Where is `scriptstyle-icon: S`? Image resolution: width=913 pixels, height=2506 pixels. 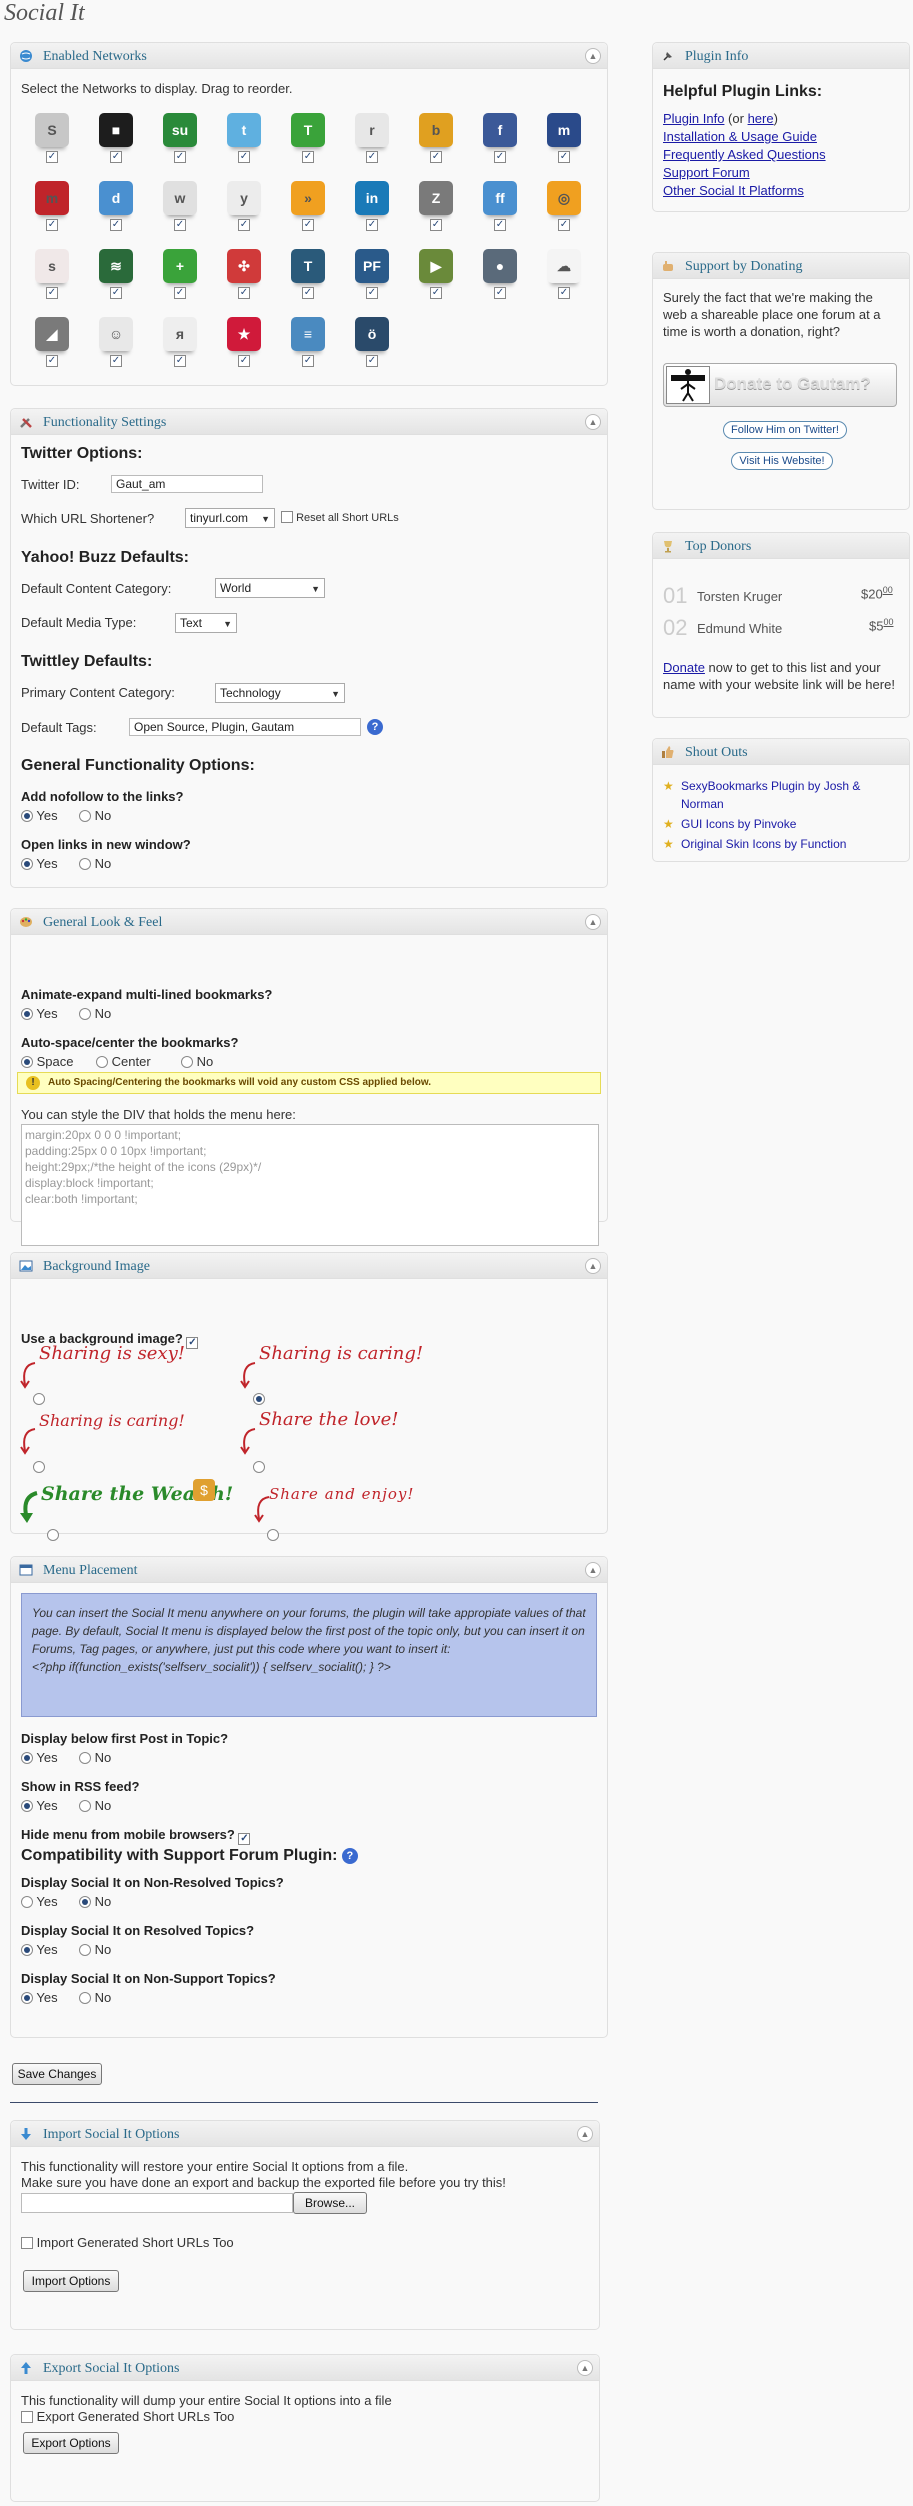 scriptstyle-icon: S is located at coordinates (52, 130).